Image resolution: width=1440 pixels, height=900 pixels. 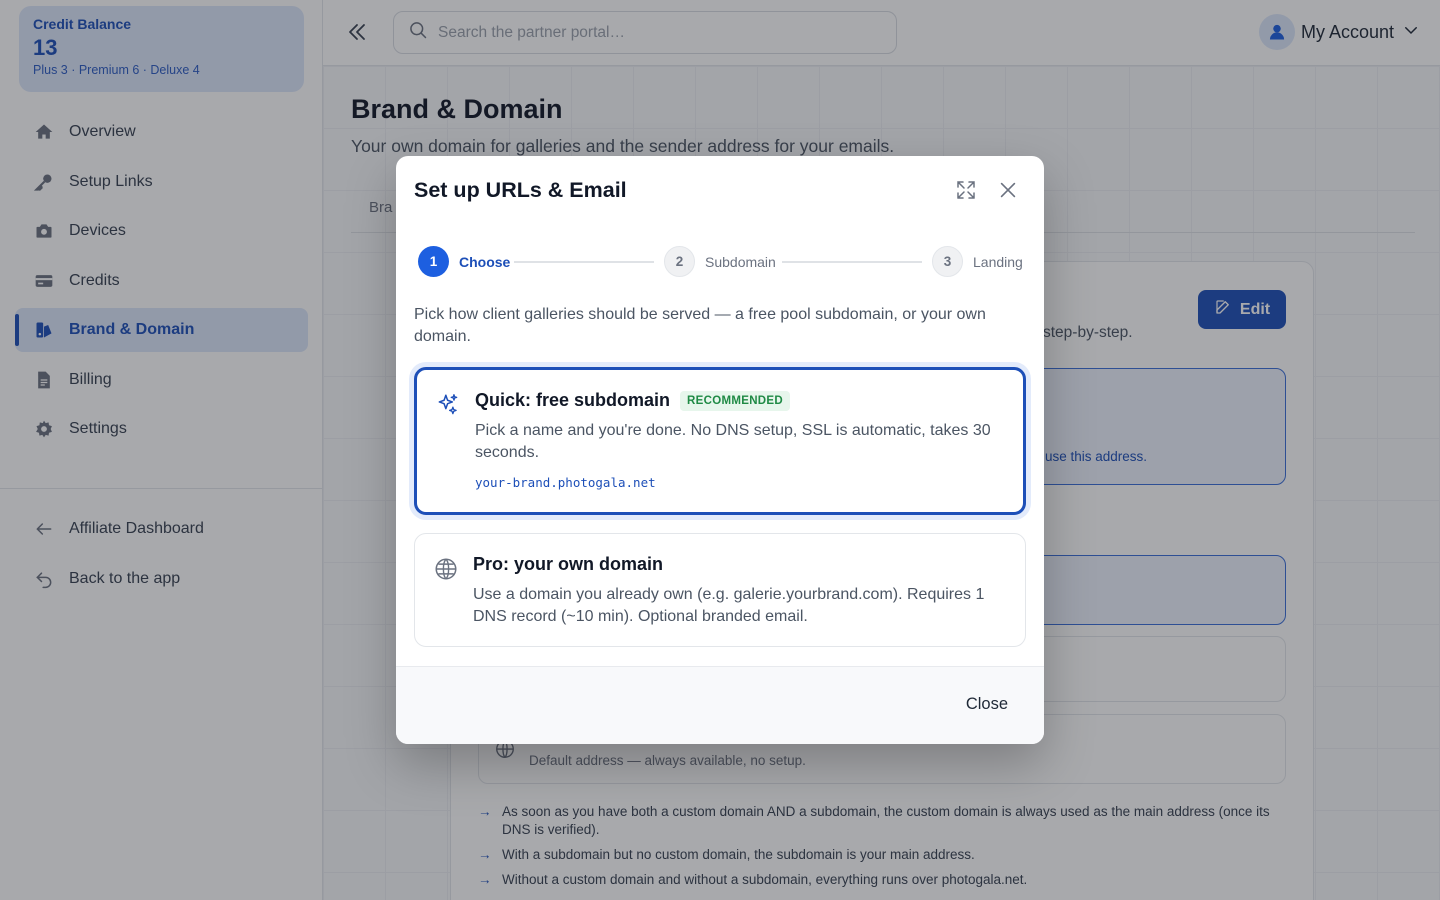 I want to click on step-choose: 1 Choose, so click(x=464, y=261).